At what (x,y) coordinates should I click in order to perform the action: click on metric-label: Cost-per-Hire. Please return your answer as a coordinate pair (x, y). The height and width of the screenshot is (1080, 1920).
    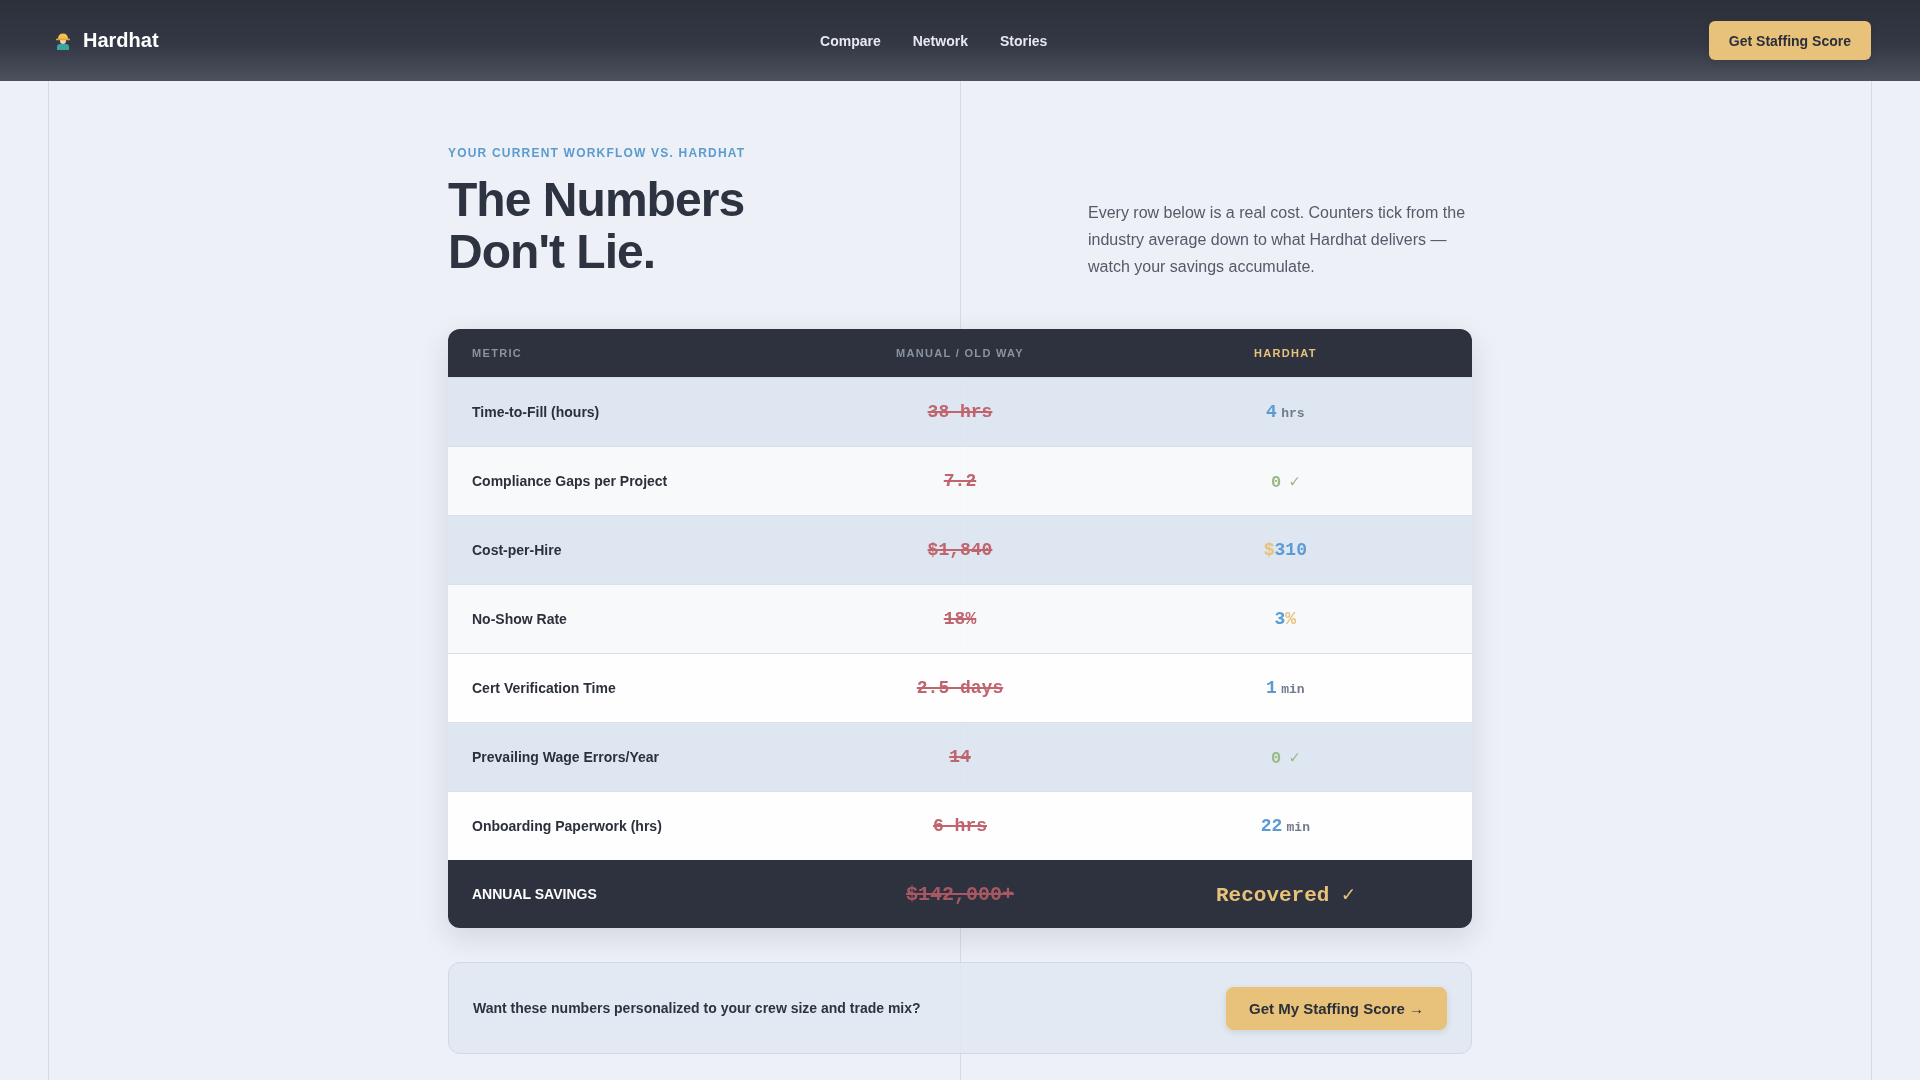
    Looking at the image, I should click on (517, 550).